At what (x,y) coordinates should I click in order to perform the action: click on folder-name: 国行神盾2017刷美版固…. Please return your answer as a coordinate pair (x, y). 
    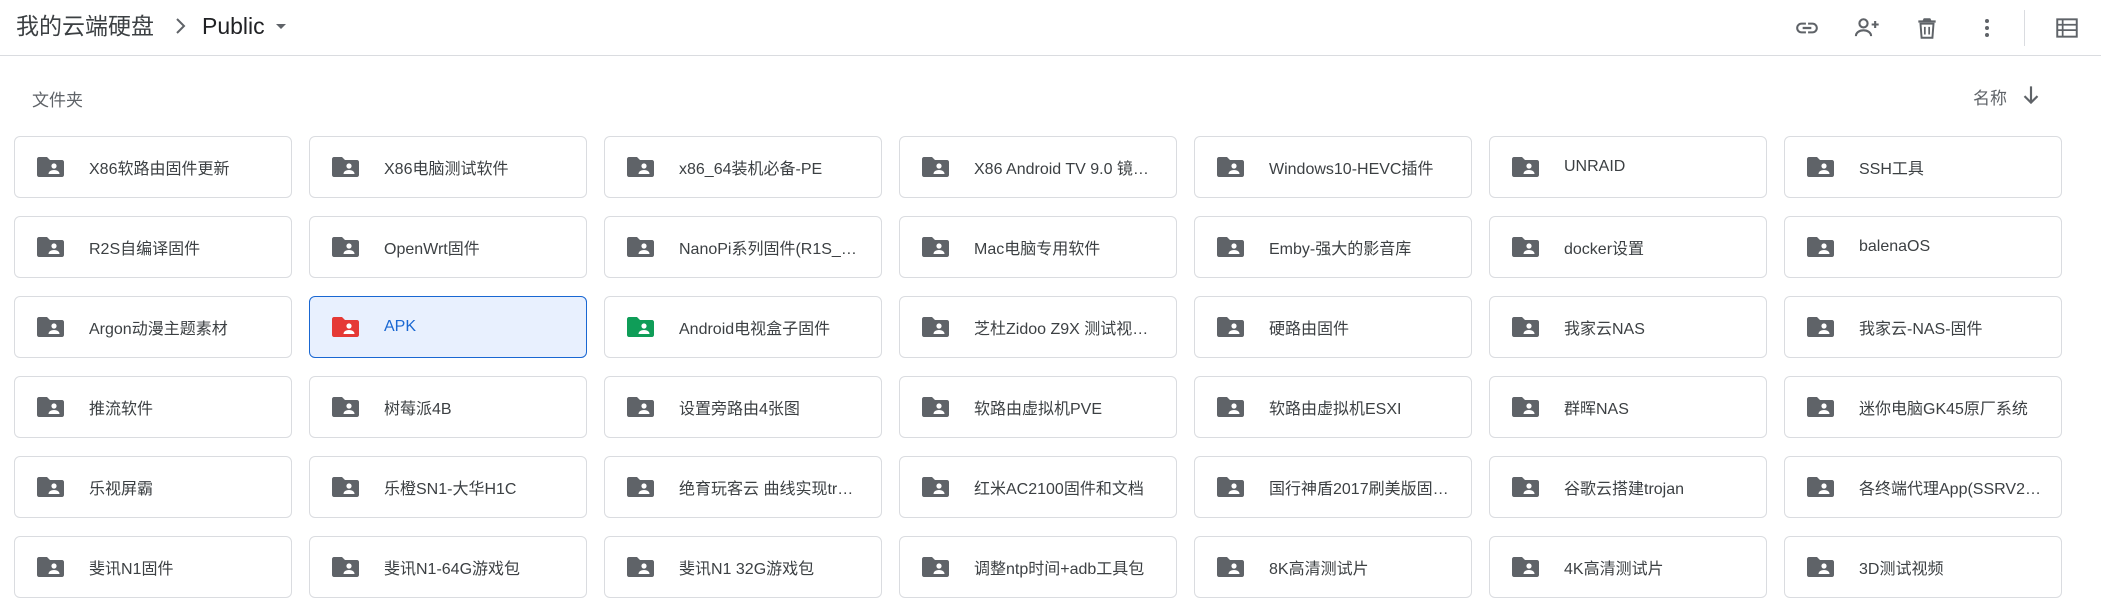
    Looking at the image, I should click on (1359, 489).